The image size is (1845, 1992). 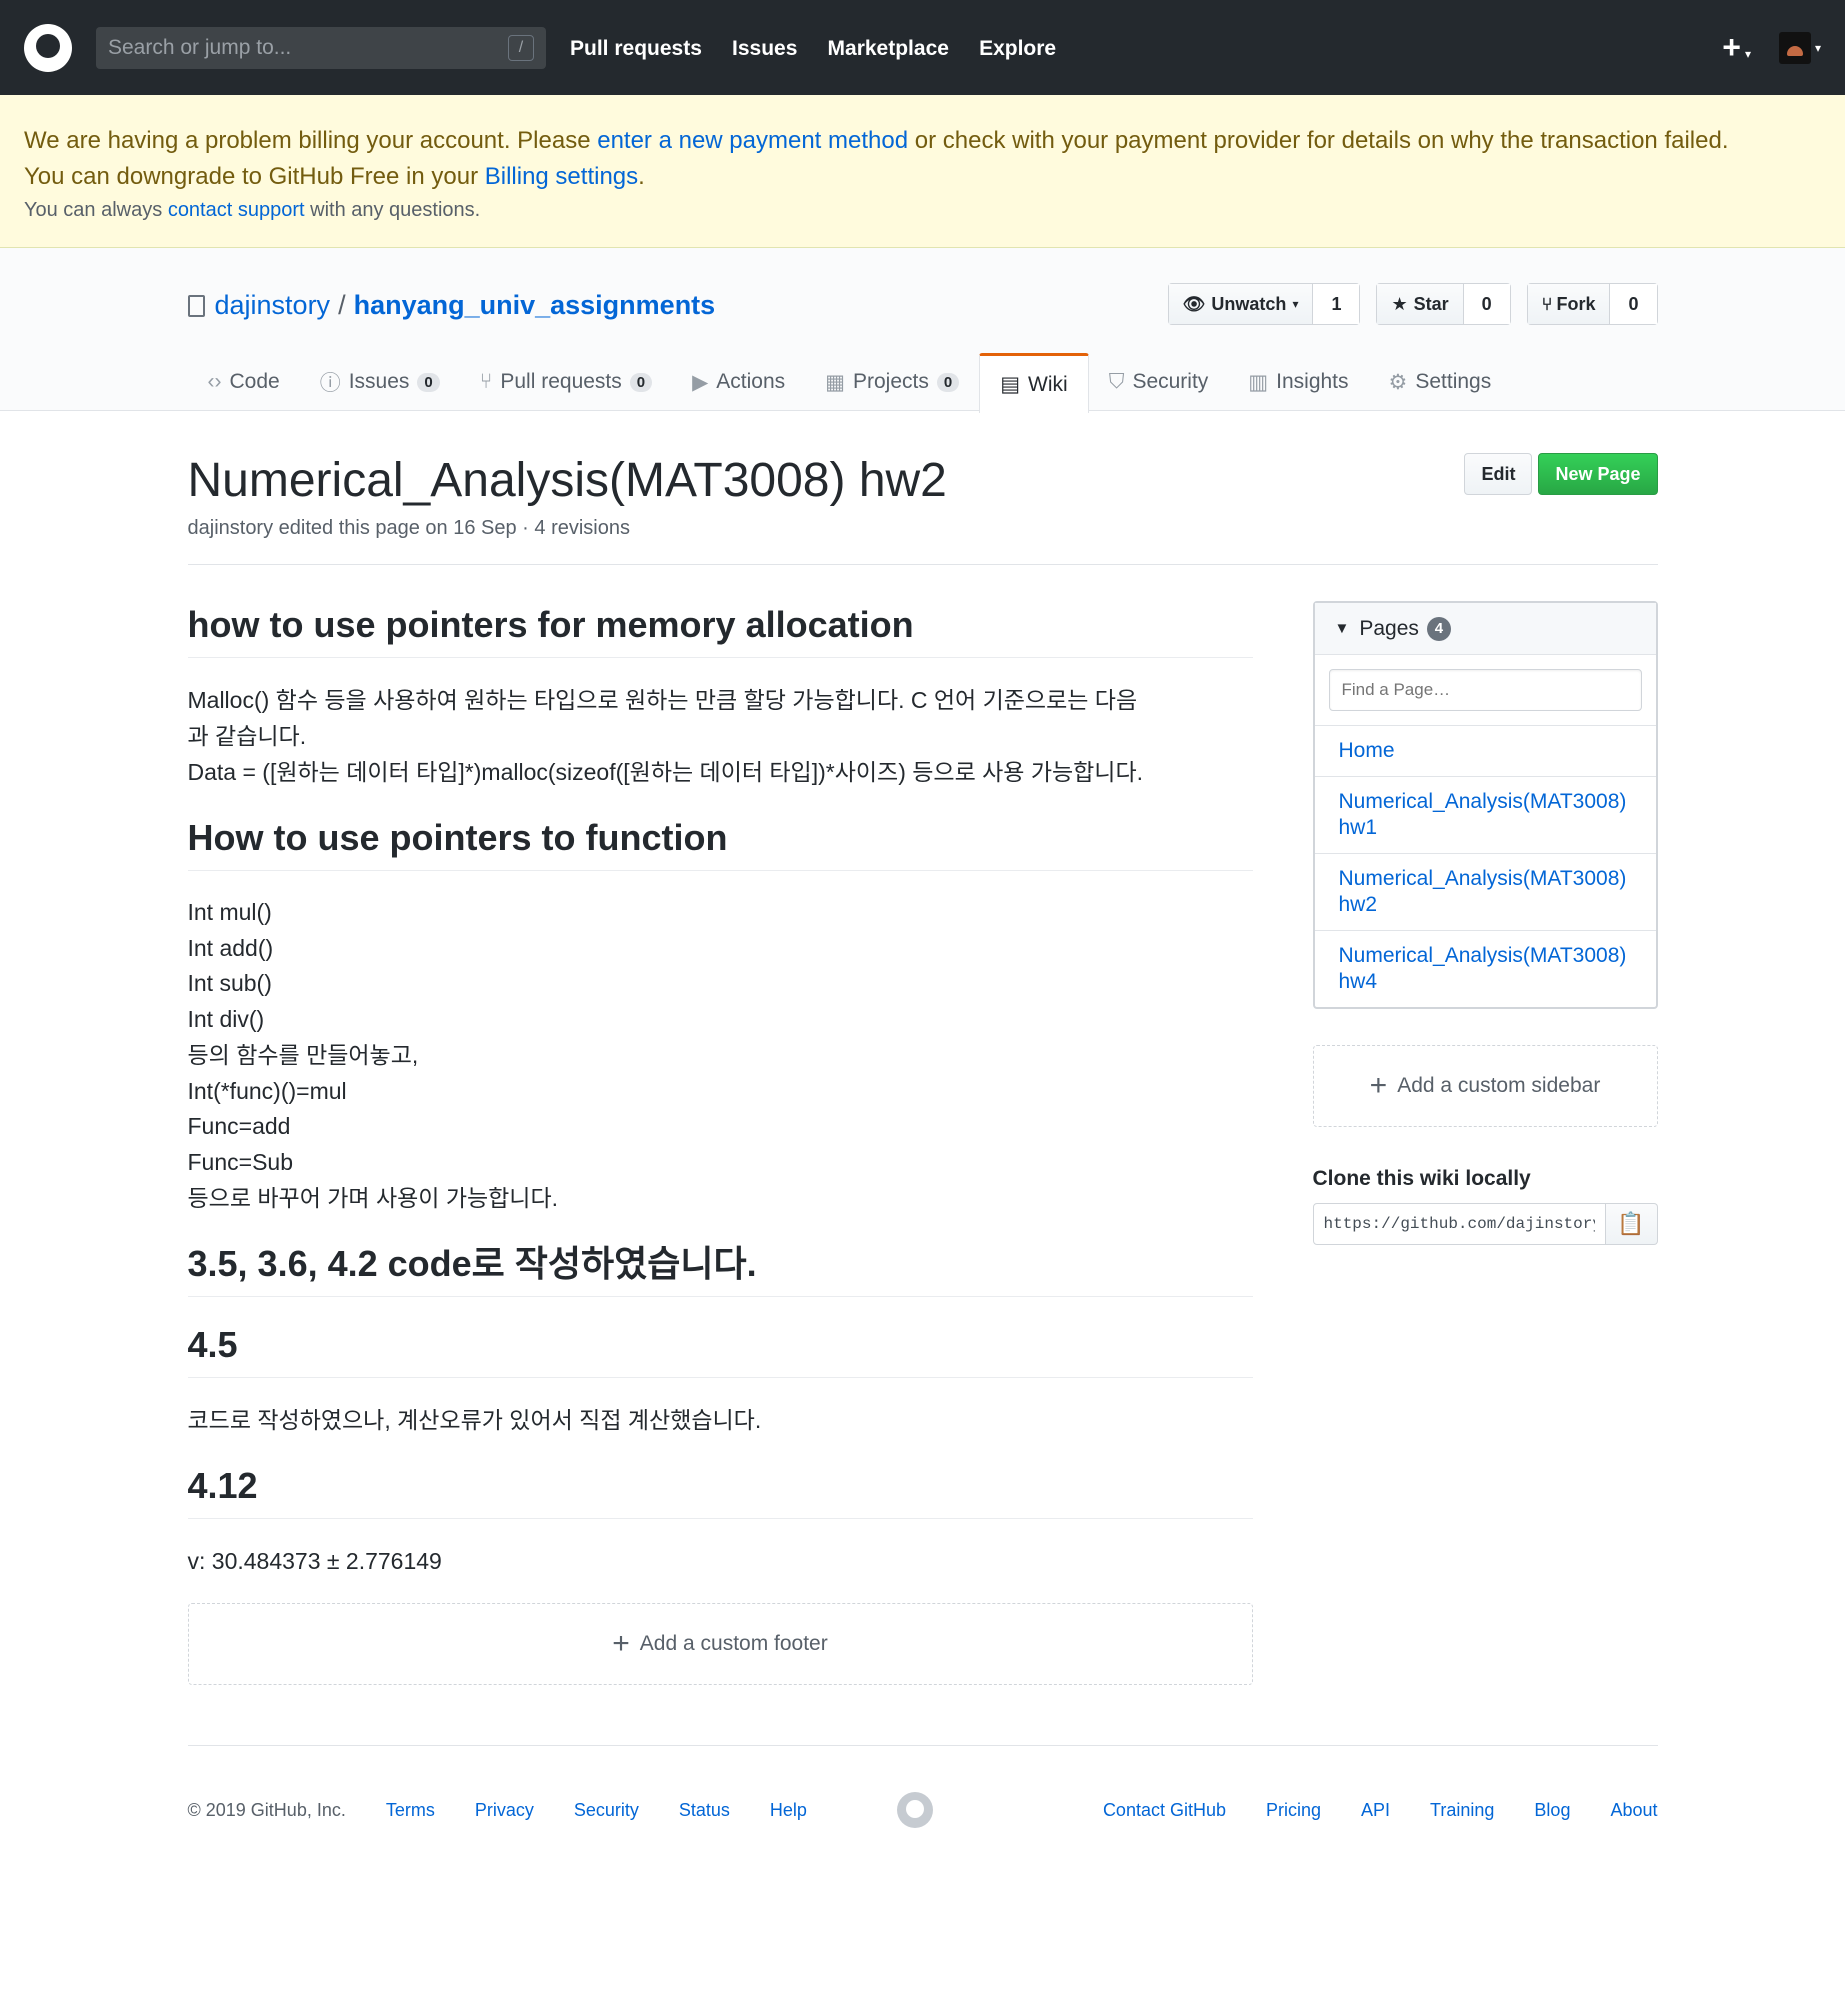 I want to click on tab-code: ‹› Code, so click(x=244, y=382).